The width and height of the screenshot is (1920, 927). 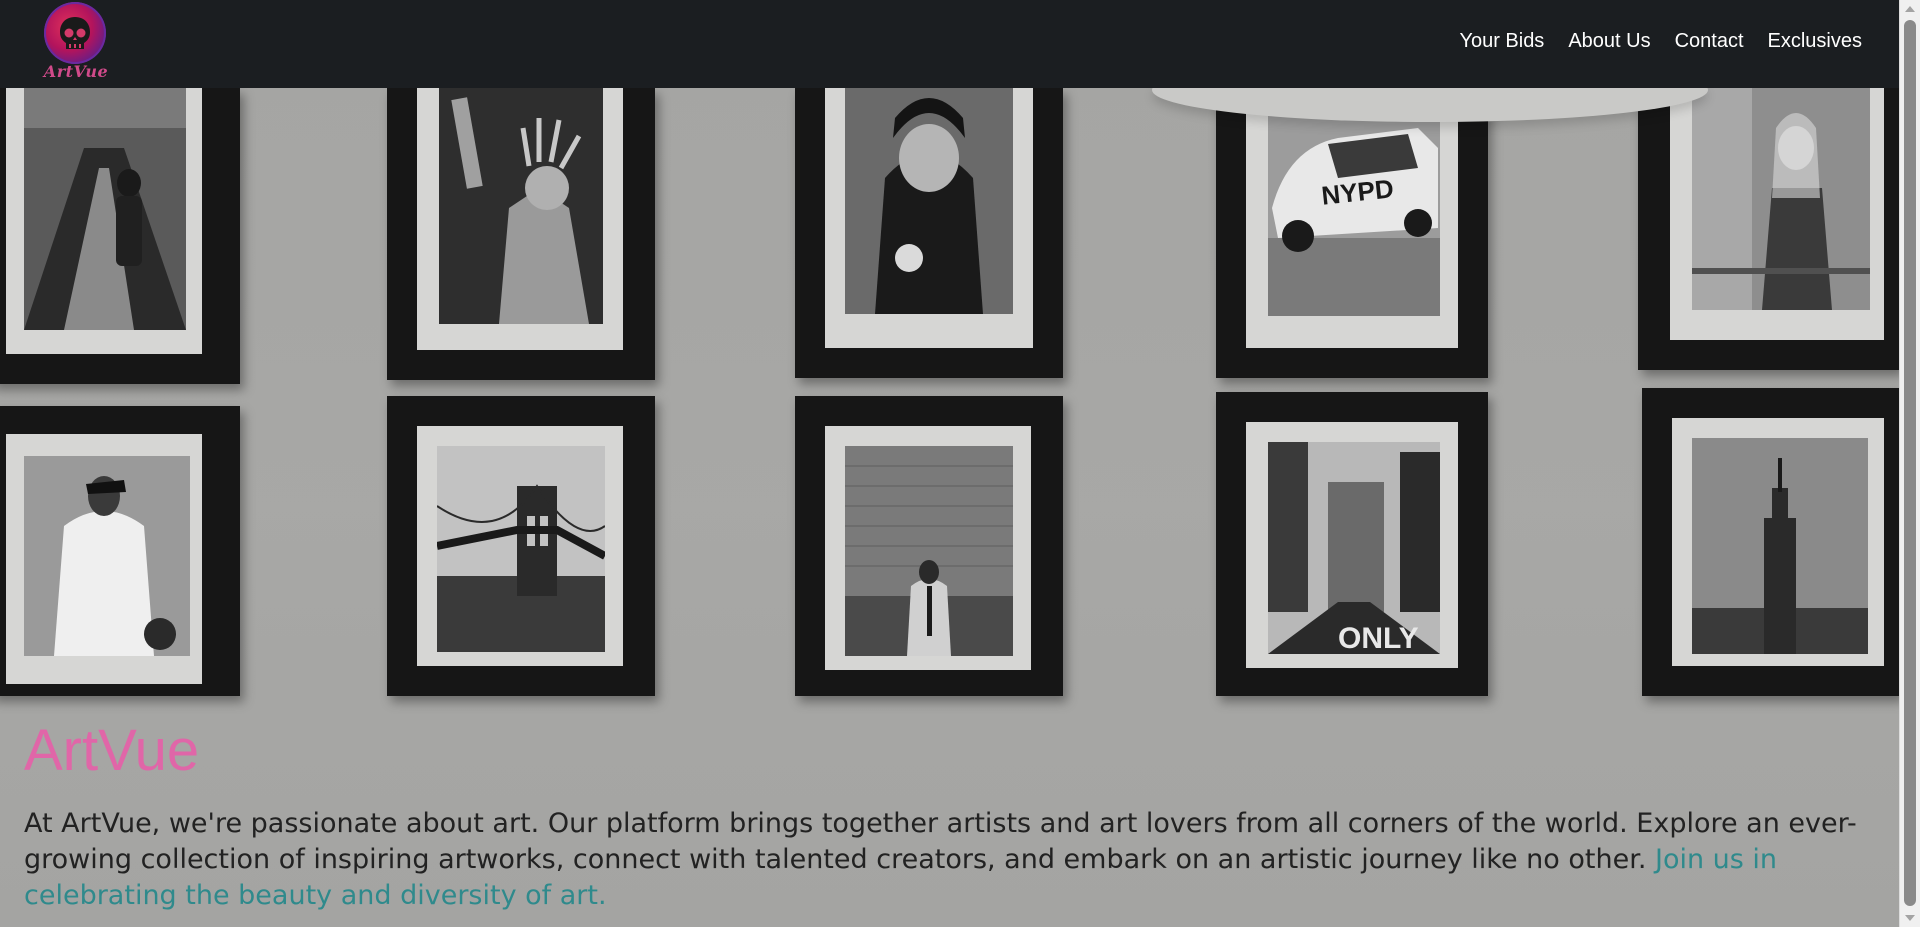 I want to click on nav-links: Your Bids About Us Contact Exclusives, so click(x=1660, y=41).